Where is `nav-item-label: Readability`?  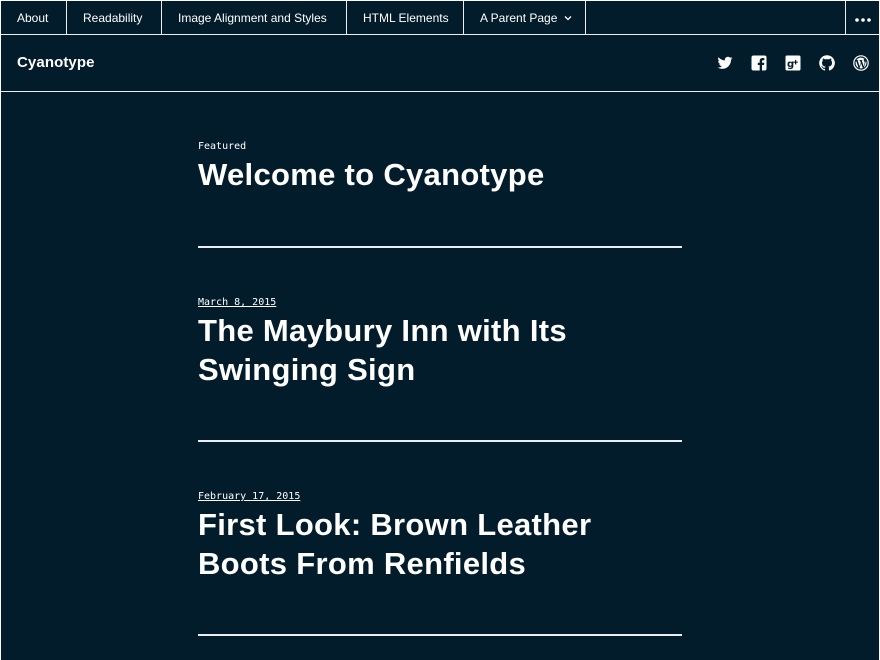 nav-item-label: Readability is located at coordinates (113, 18).